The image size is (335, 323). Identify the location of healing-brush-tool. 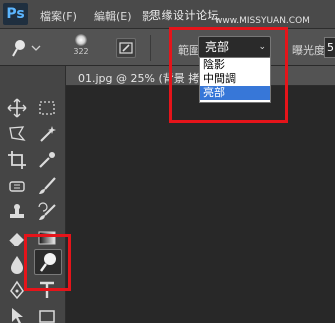
(17, 186).